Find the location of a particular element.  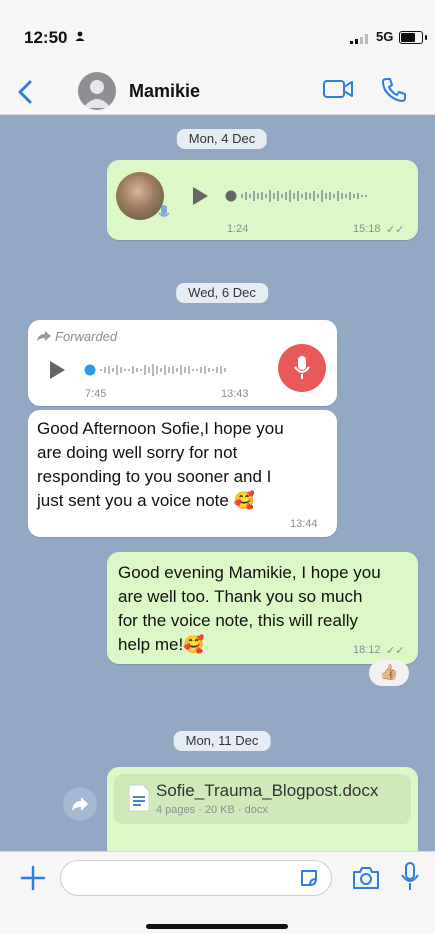

message-time: 13:44 is located at coordinates (304, 524).